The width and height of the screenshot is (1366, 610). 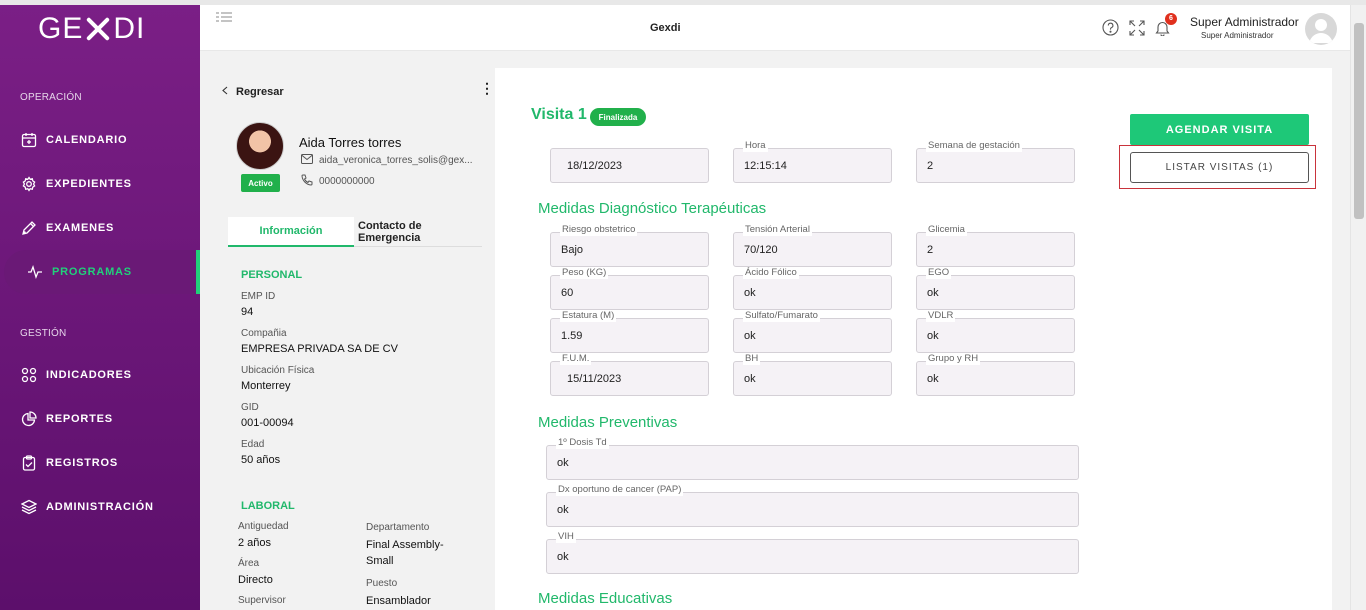 What do you see at coordinates (812, 331) in the screenshot?
I see `sulfate-fumarate-field: Sulfato/Fumarato ok` at bounding box center [812, 331].